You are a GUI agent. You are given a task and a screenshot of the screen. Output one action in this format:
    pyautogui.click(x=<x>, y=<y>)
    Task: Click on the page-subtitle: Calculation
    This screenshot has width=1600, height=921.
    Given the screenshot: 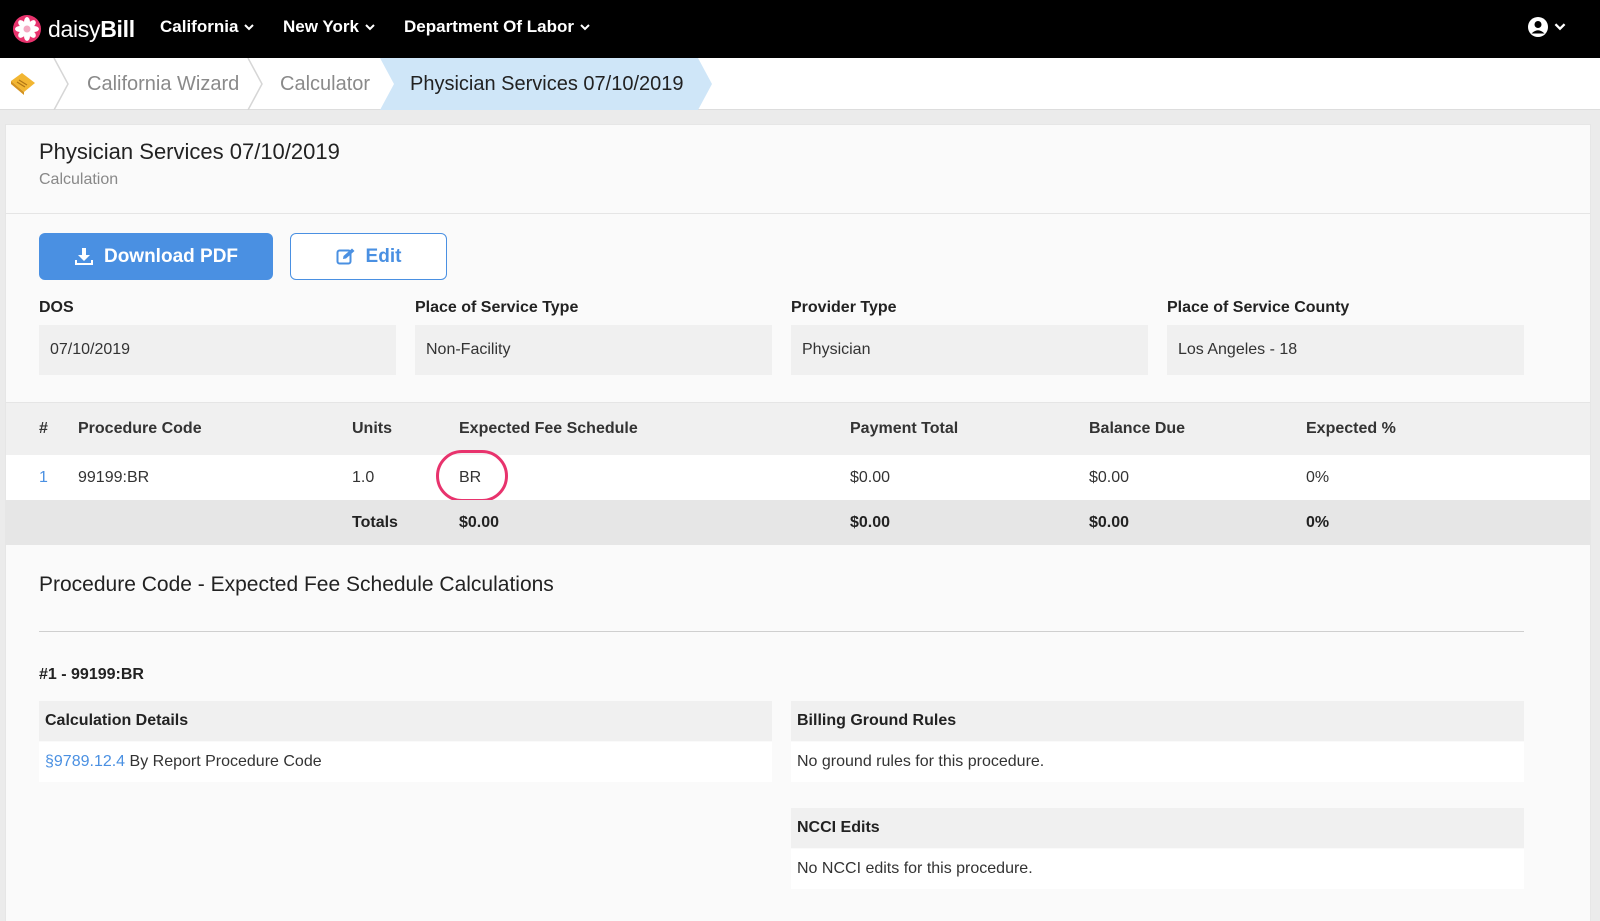 What is the action you would take?
    pyautogui.click(x=79, y=179)
    